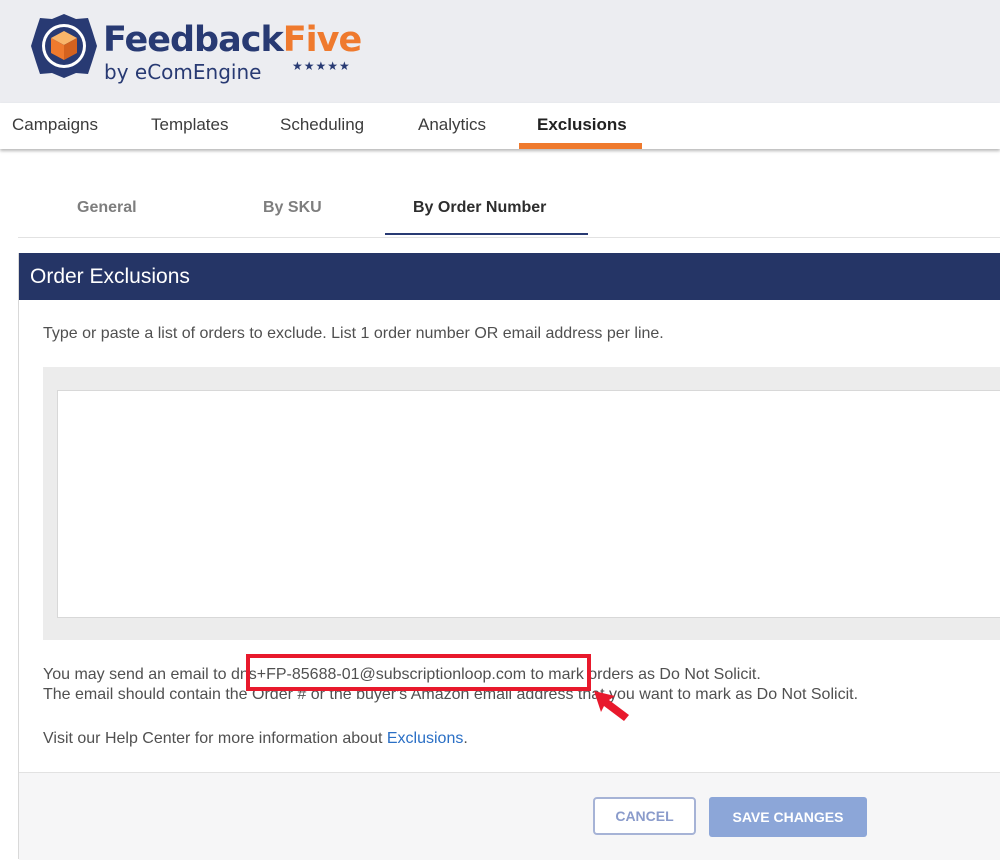 This screenshot has height=860, width=1000. What do you see at coordinates (465, 738) in the screenshot?
I see `help-suffix: .` at bounding box center [465, 738].